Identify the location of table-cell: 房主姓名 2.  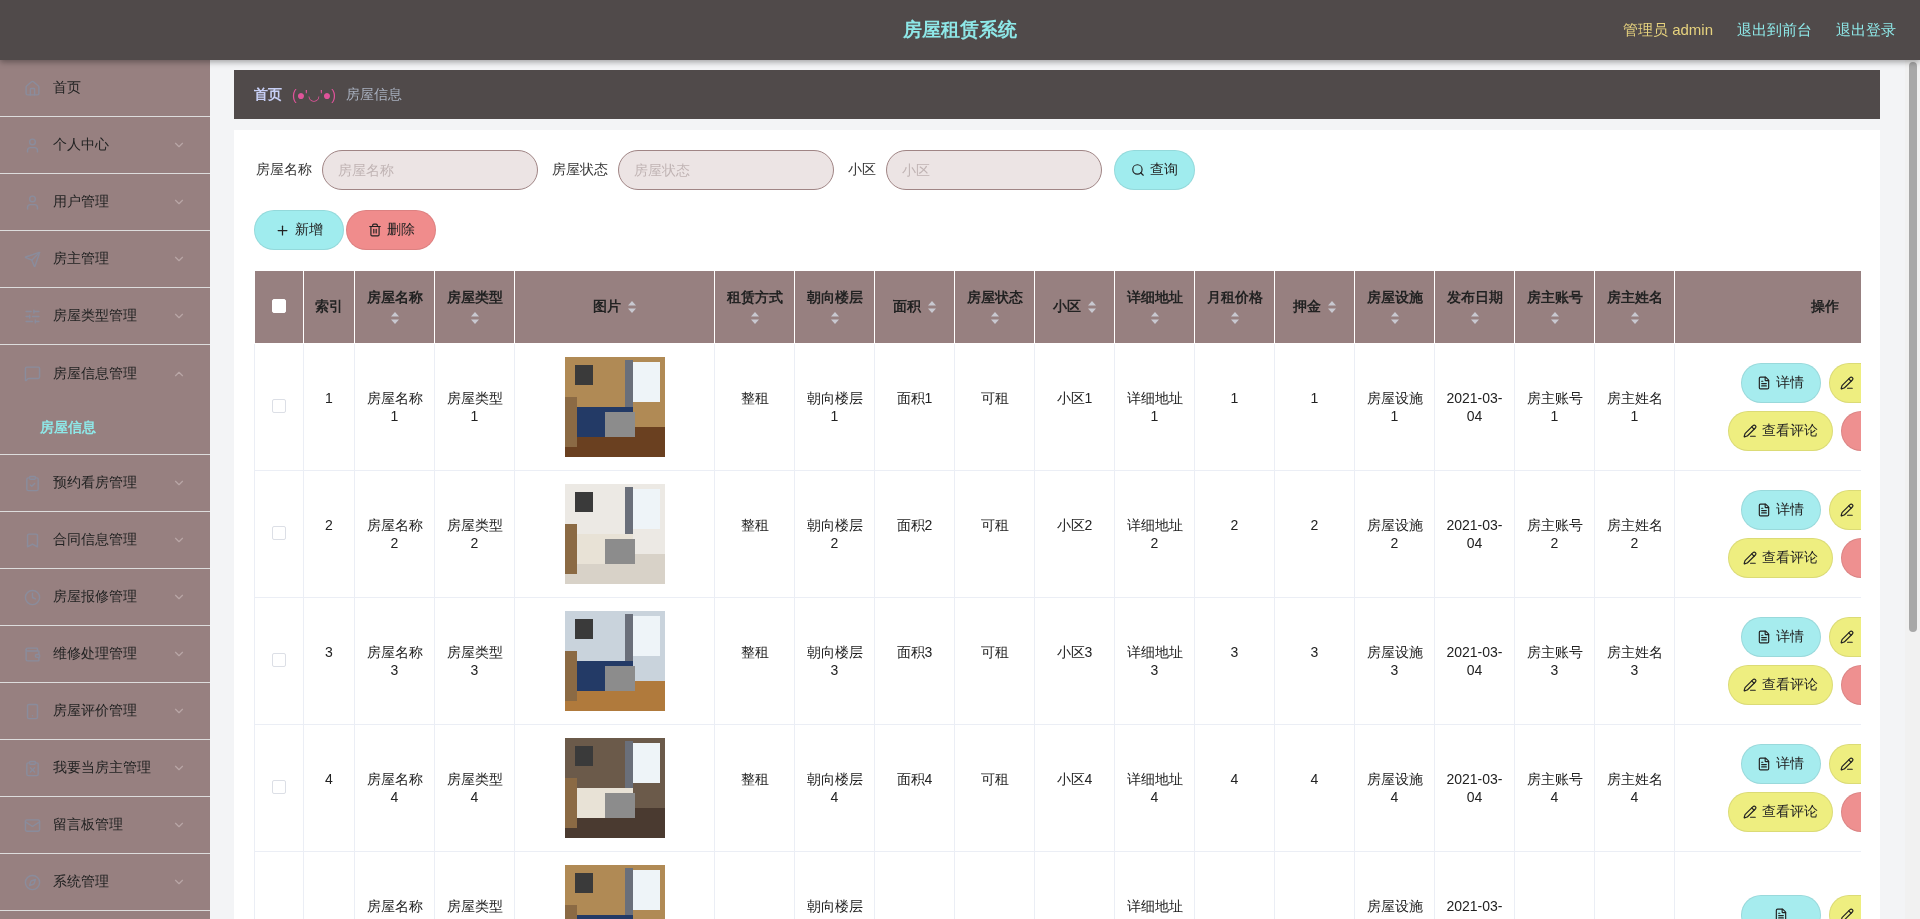
(1634, 534).